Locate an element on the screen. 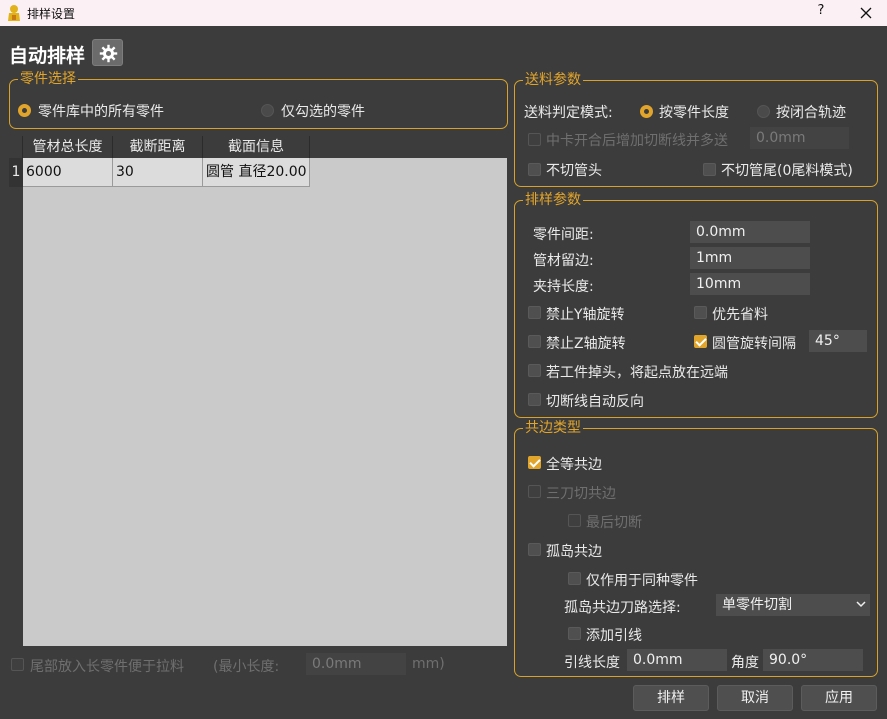 The width and height of the screenshot is (887, 719). last-cut-label: 最后切断 is located at coordinates (614, 523).